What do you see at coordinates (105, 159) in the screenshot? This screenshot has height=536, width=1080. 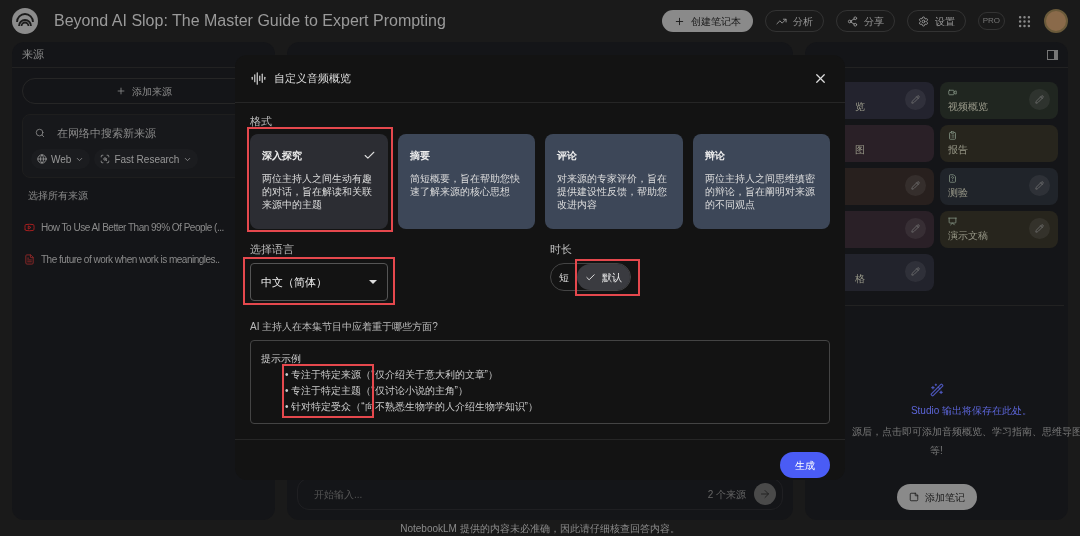 I see `research-icon` at bounding box center [105, 159].